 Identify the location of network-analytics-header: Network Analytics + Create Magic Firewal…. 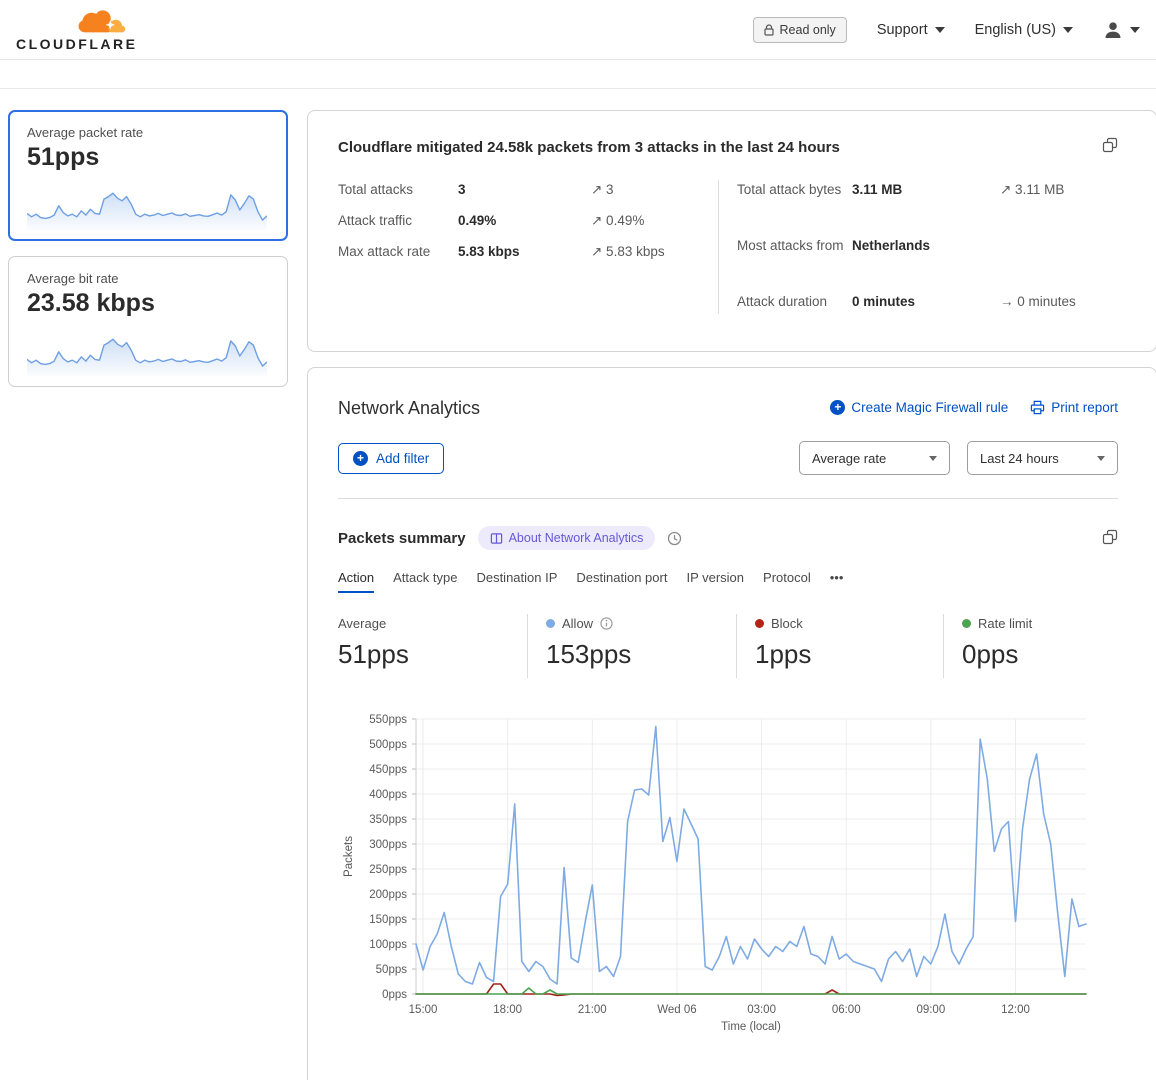
(732, 433).